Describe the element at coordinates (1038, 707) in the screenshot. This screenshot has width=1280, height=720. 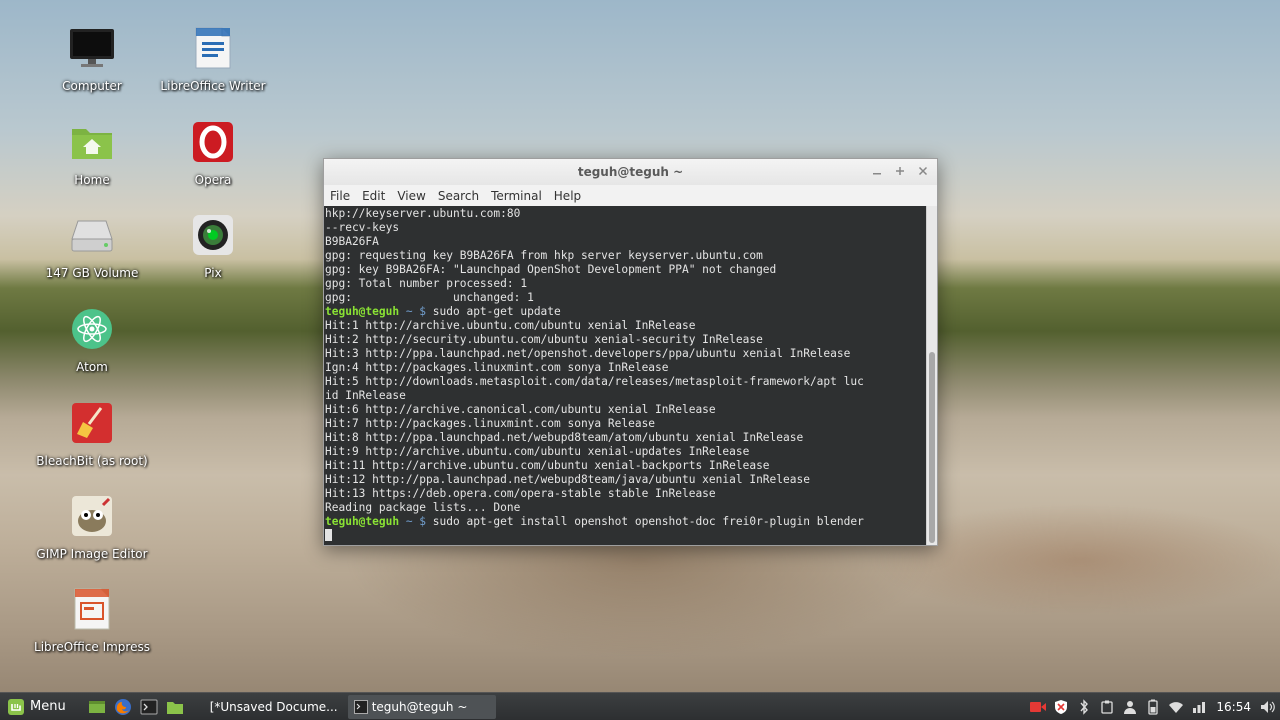
I see `record-icon` at that location.